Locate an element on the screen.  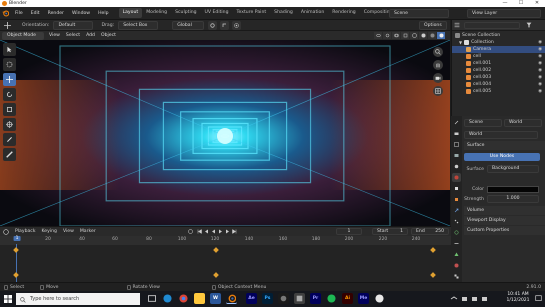
snap-icon is located at coordinates (225, 25).